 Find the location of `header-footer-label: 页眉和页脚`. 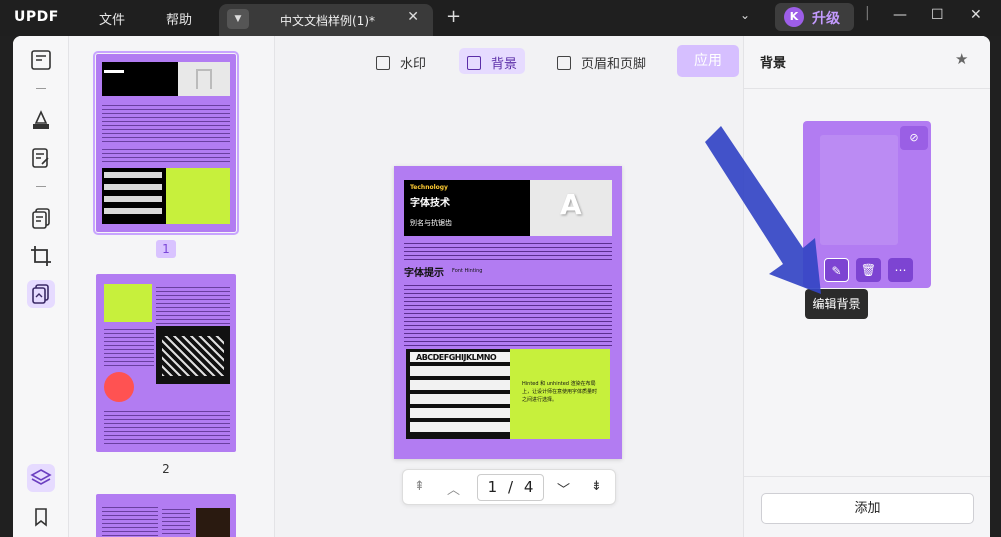

header-footer-label: 页眉和页脚 is located at coordinates (614, 64).